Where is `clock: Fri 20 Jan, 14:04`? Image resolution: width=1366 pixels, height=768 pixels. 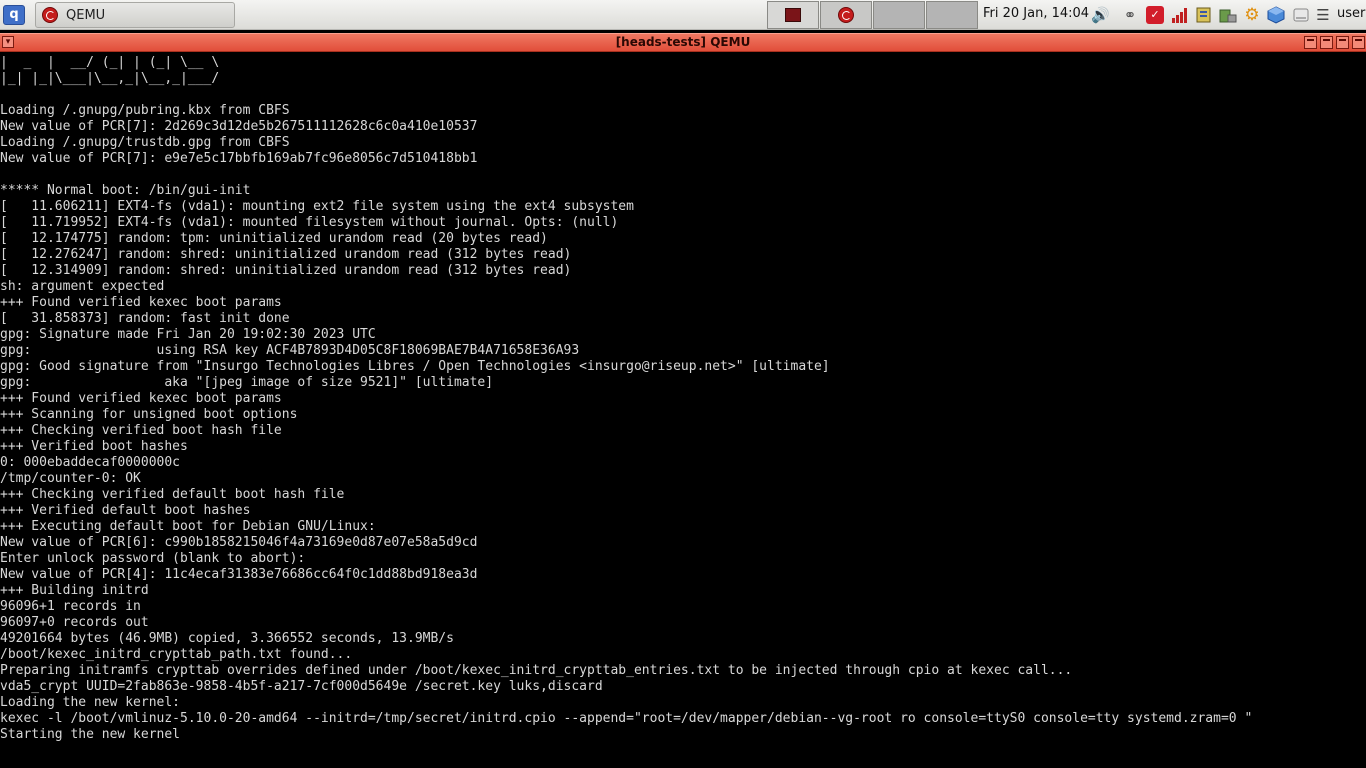 clock: Fri 20 Jan, 14:04 is located at coordinates (1036, 13).